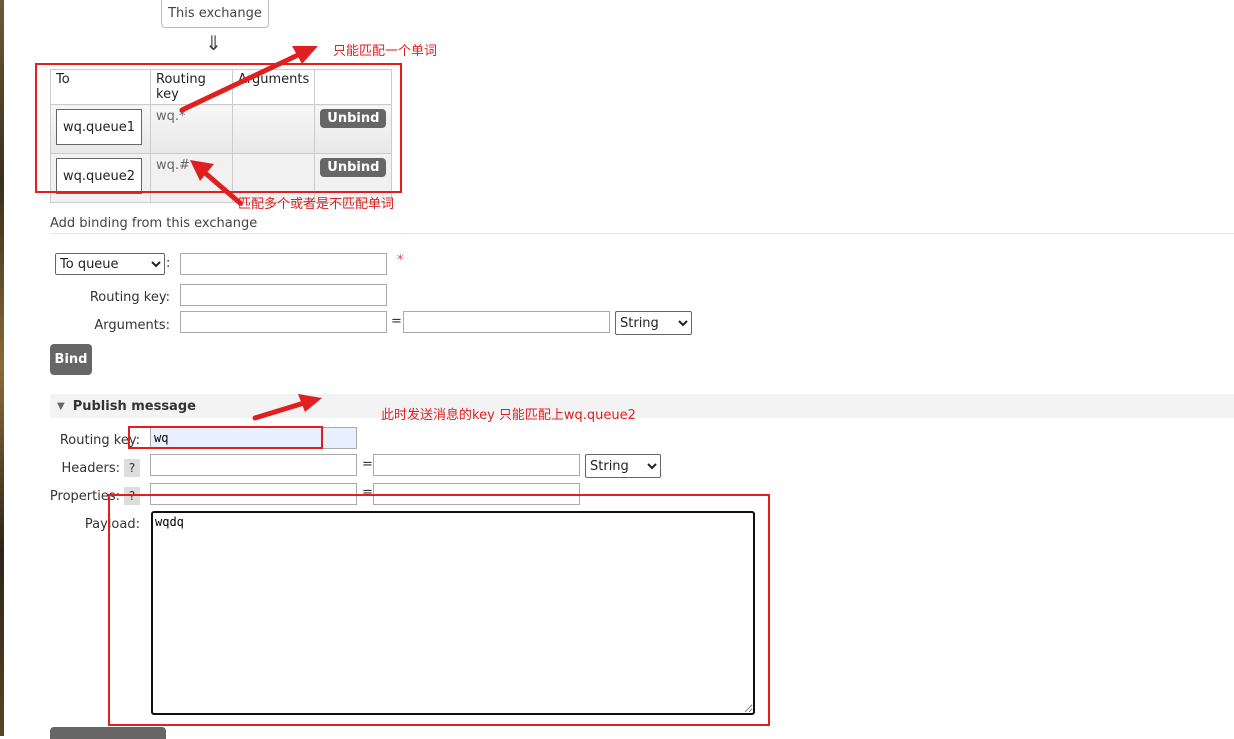 This screenshot has height=739, width=1234. Describe the element at coordinates (283, 322) in the screenshot. I see `argument-key-input` at that location.